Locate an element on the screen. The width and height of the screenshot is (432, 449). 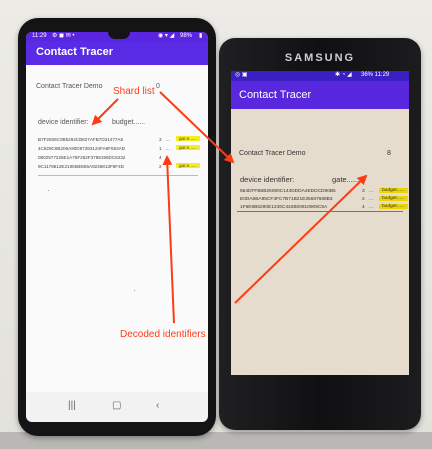
arrow-to-left-list is located at coordinates (105, 112).